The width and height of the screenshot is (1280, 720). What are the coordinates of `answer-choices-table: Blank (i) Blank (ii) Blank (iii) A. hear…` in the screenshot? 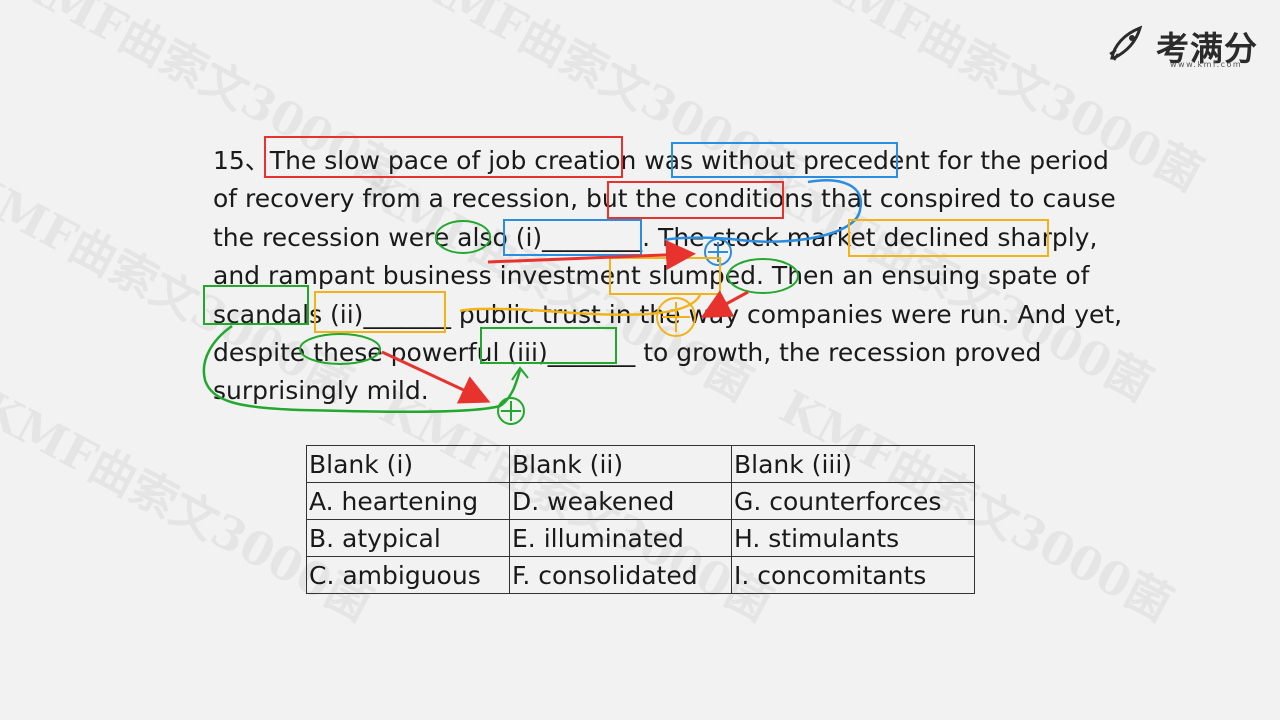 It's located at (640, 519).